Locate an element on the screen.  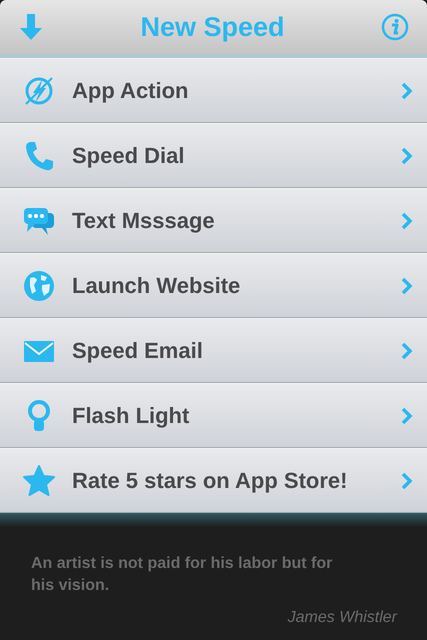
download-button is located at coordinates (31, 27).